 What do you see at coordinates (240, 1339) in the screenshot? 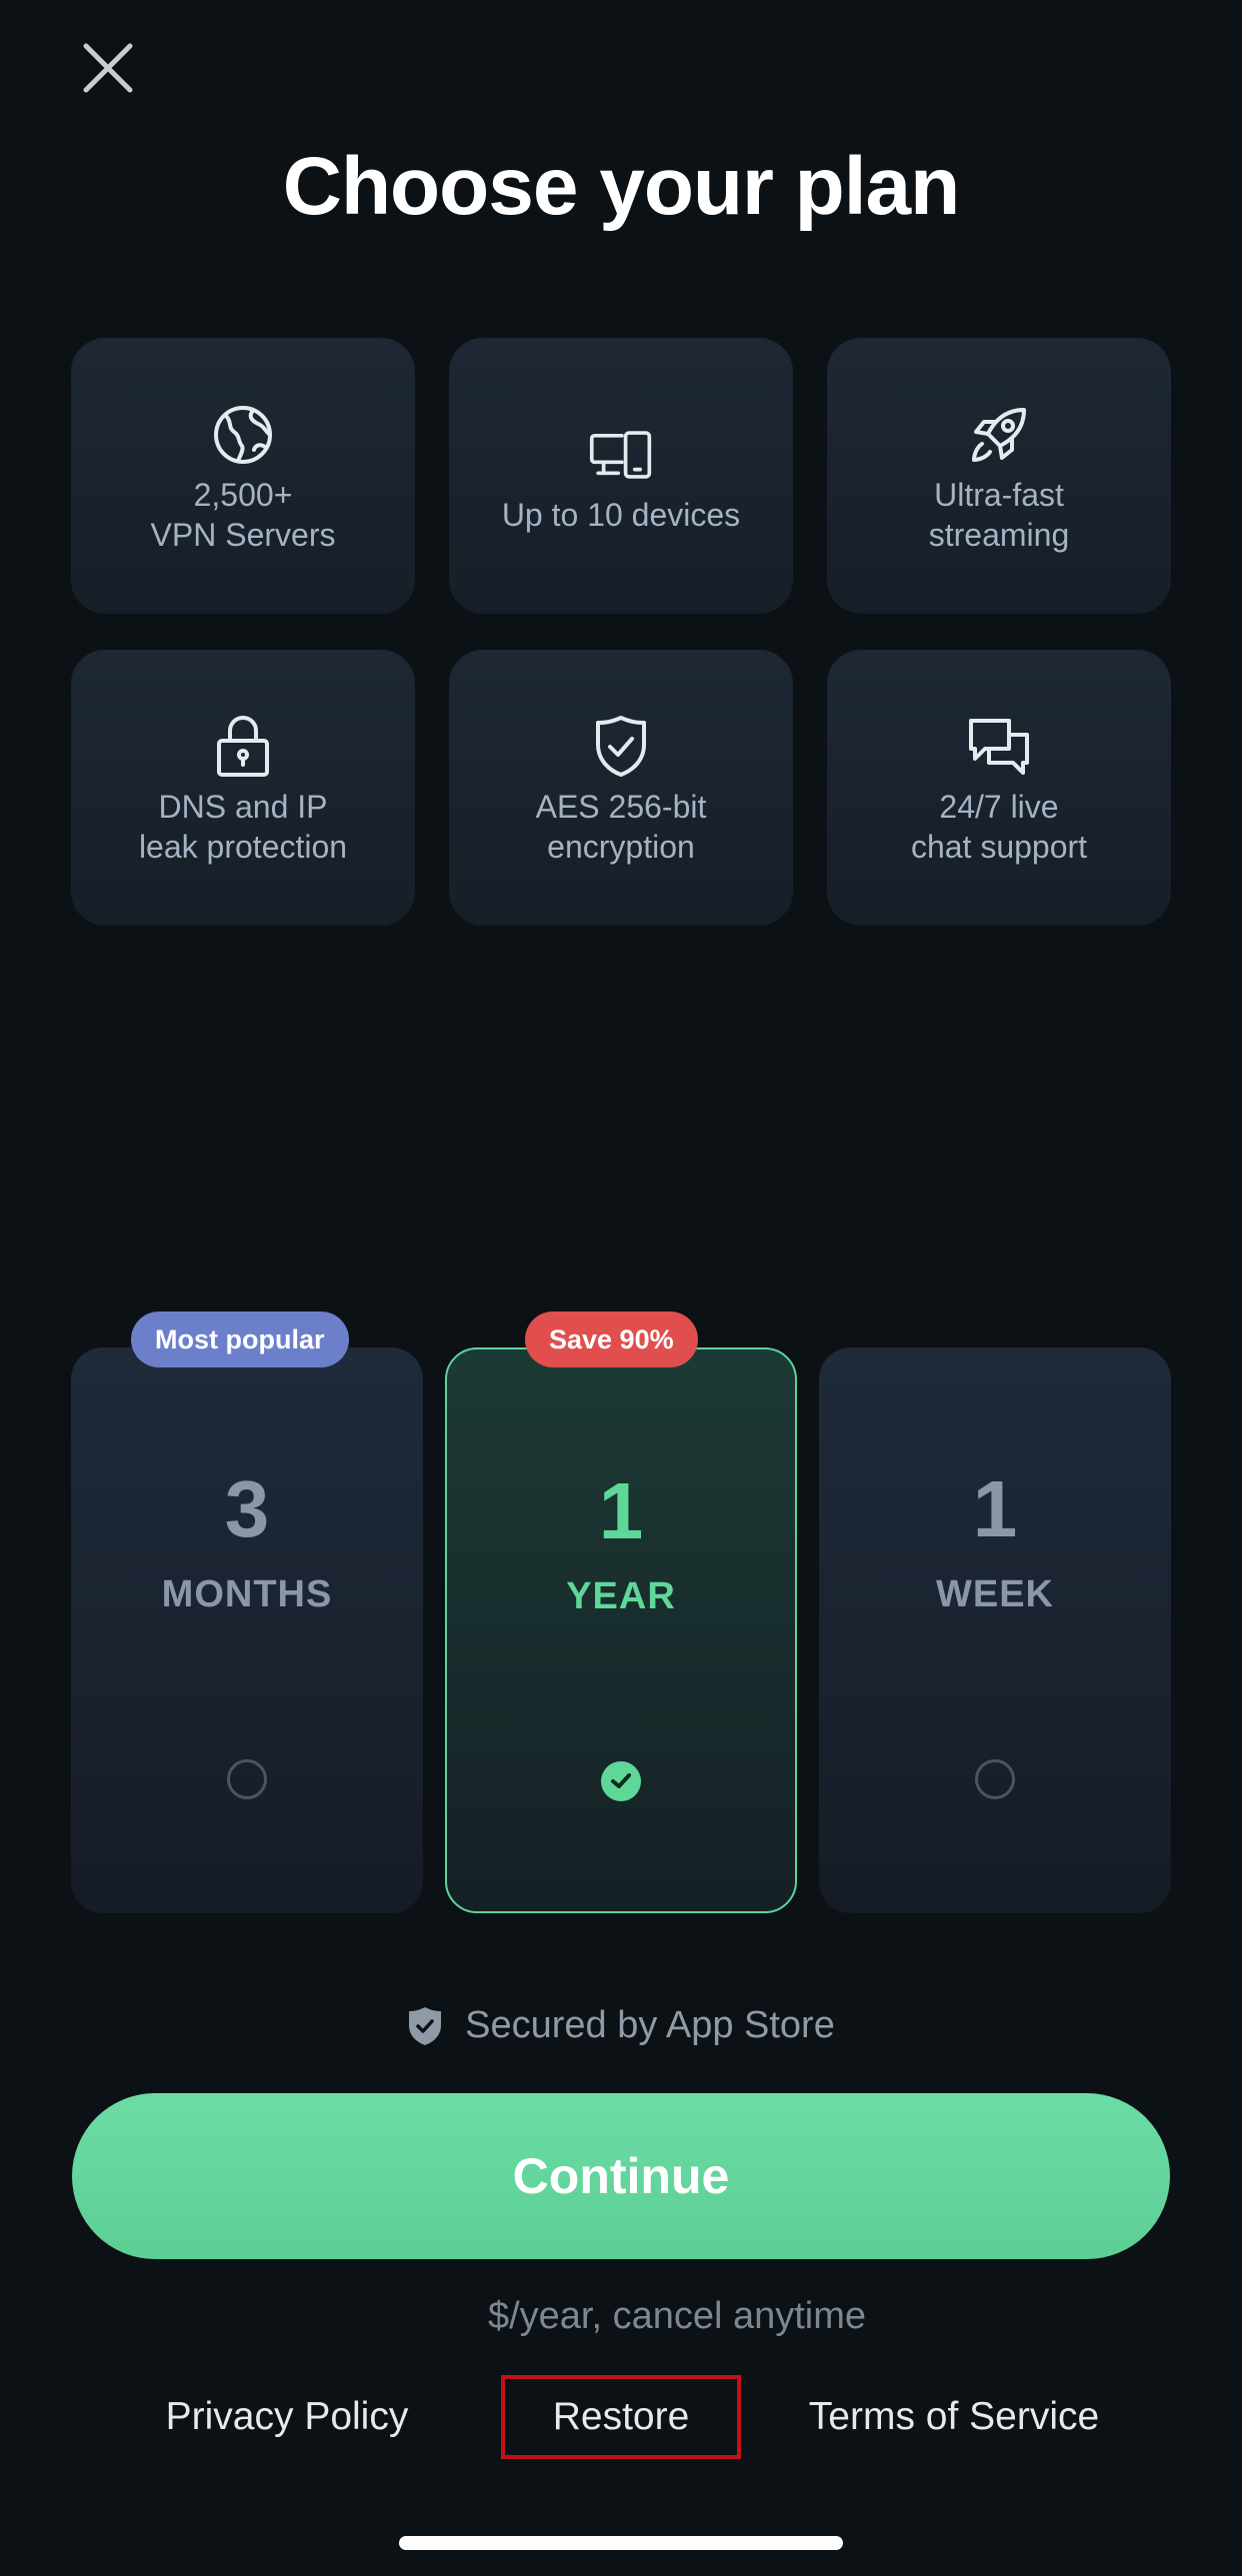
I see `most-popular-badge: Most popular` at bounding box center [240, 1339].